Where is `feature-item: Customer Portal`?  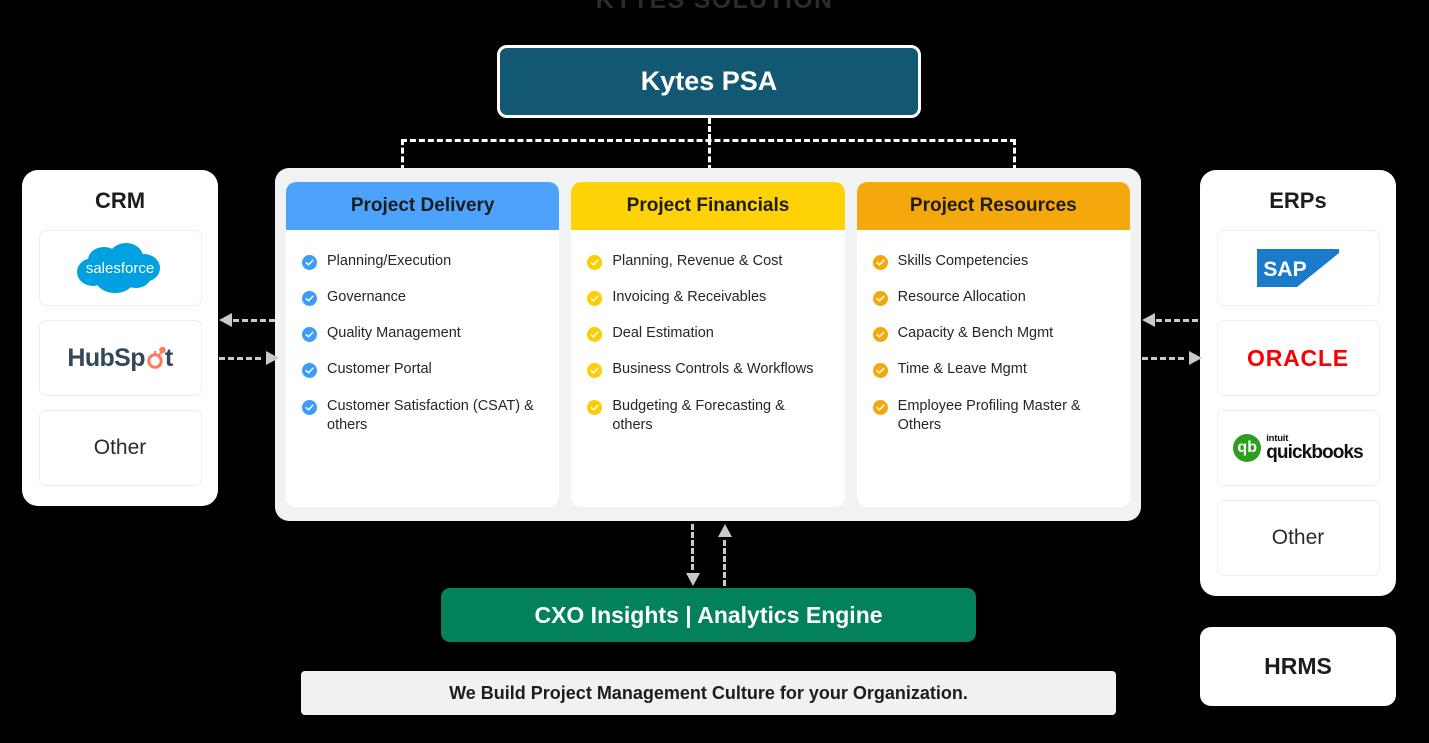 feature-item: Customer Portal is located at coordinates (422, 369).